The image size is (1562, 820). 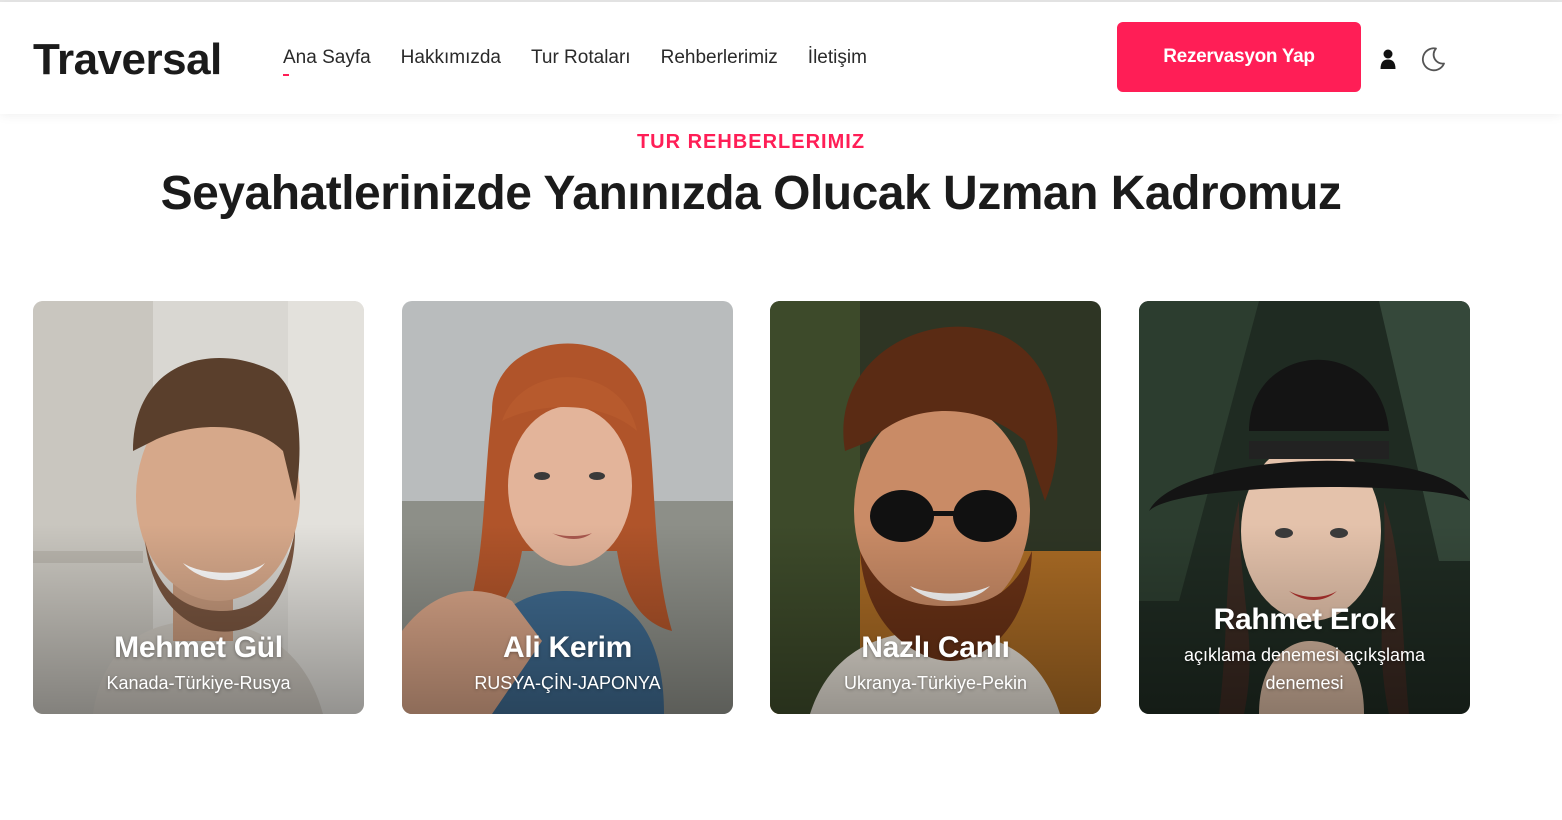 I want to click on guide-name: Rahmet Erok, so click(x=1304, y=619).